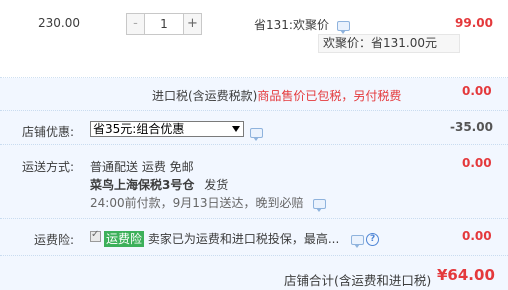  Describe the element at coordinates (139, 129) in the screenshot. I see `promo-selected: 省35元:组合优惠` at that location.